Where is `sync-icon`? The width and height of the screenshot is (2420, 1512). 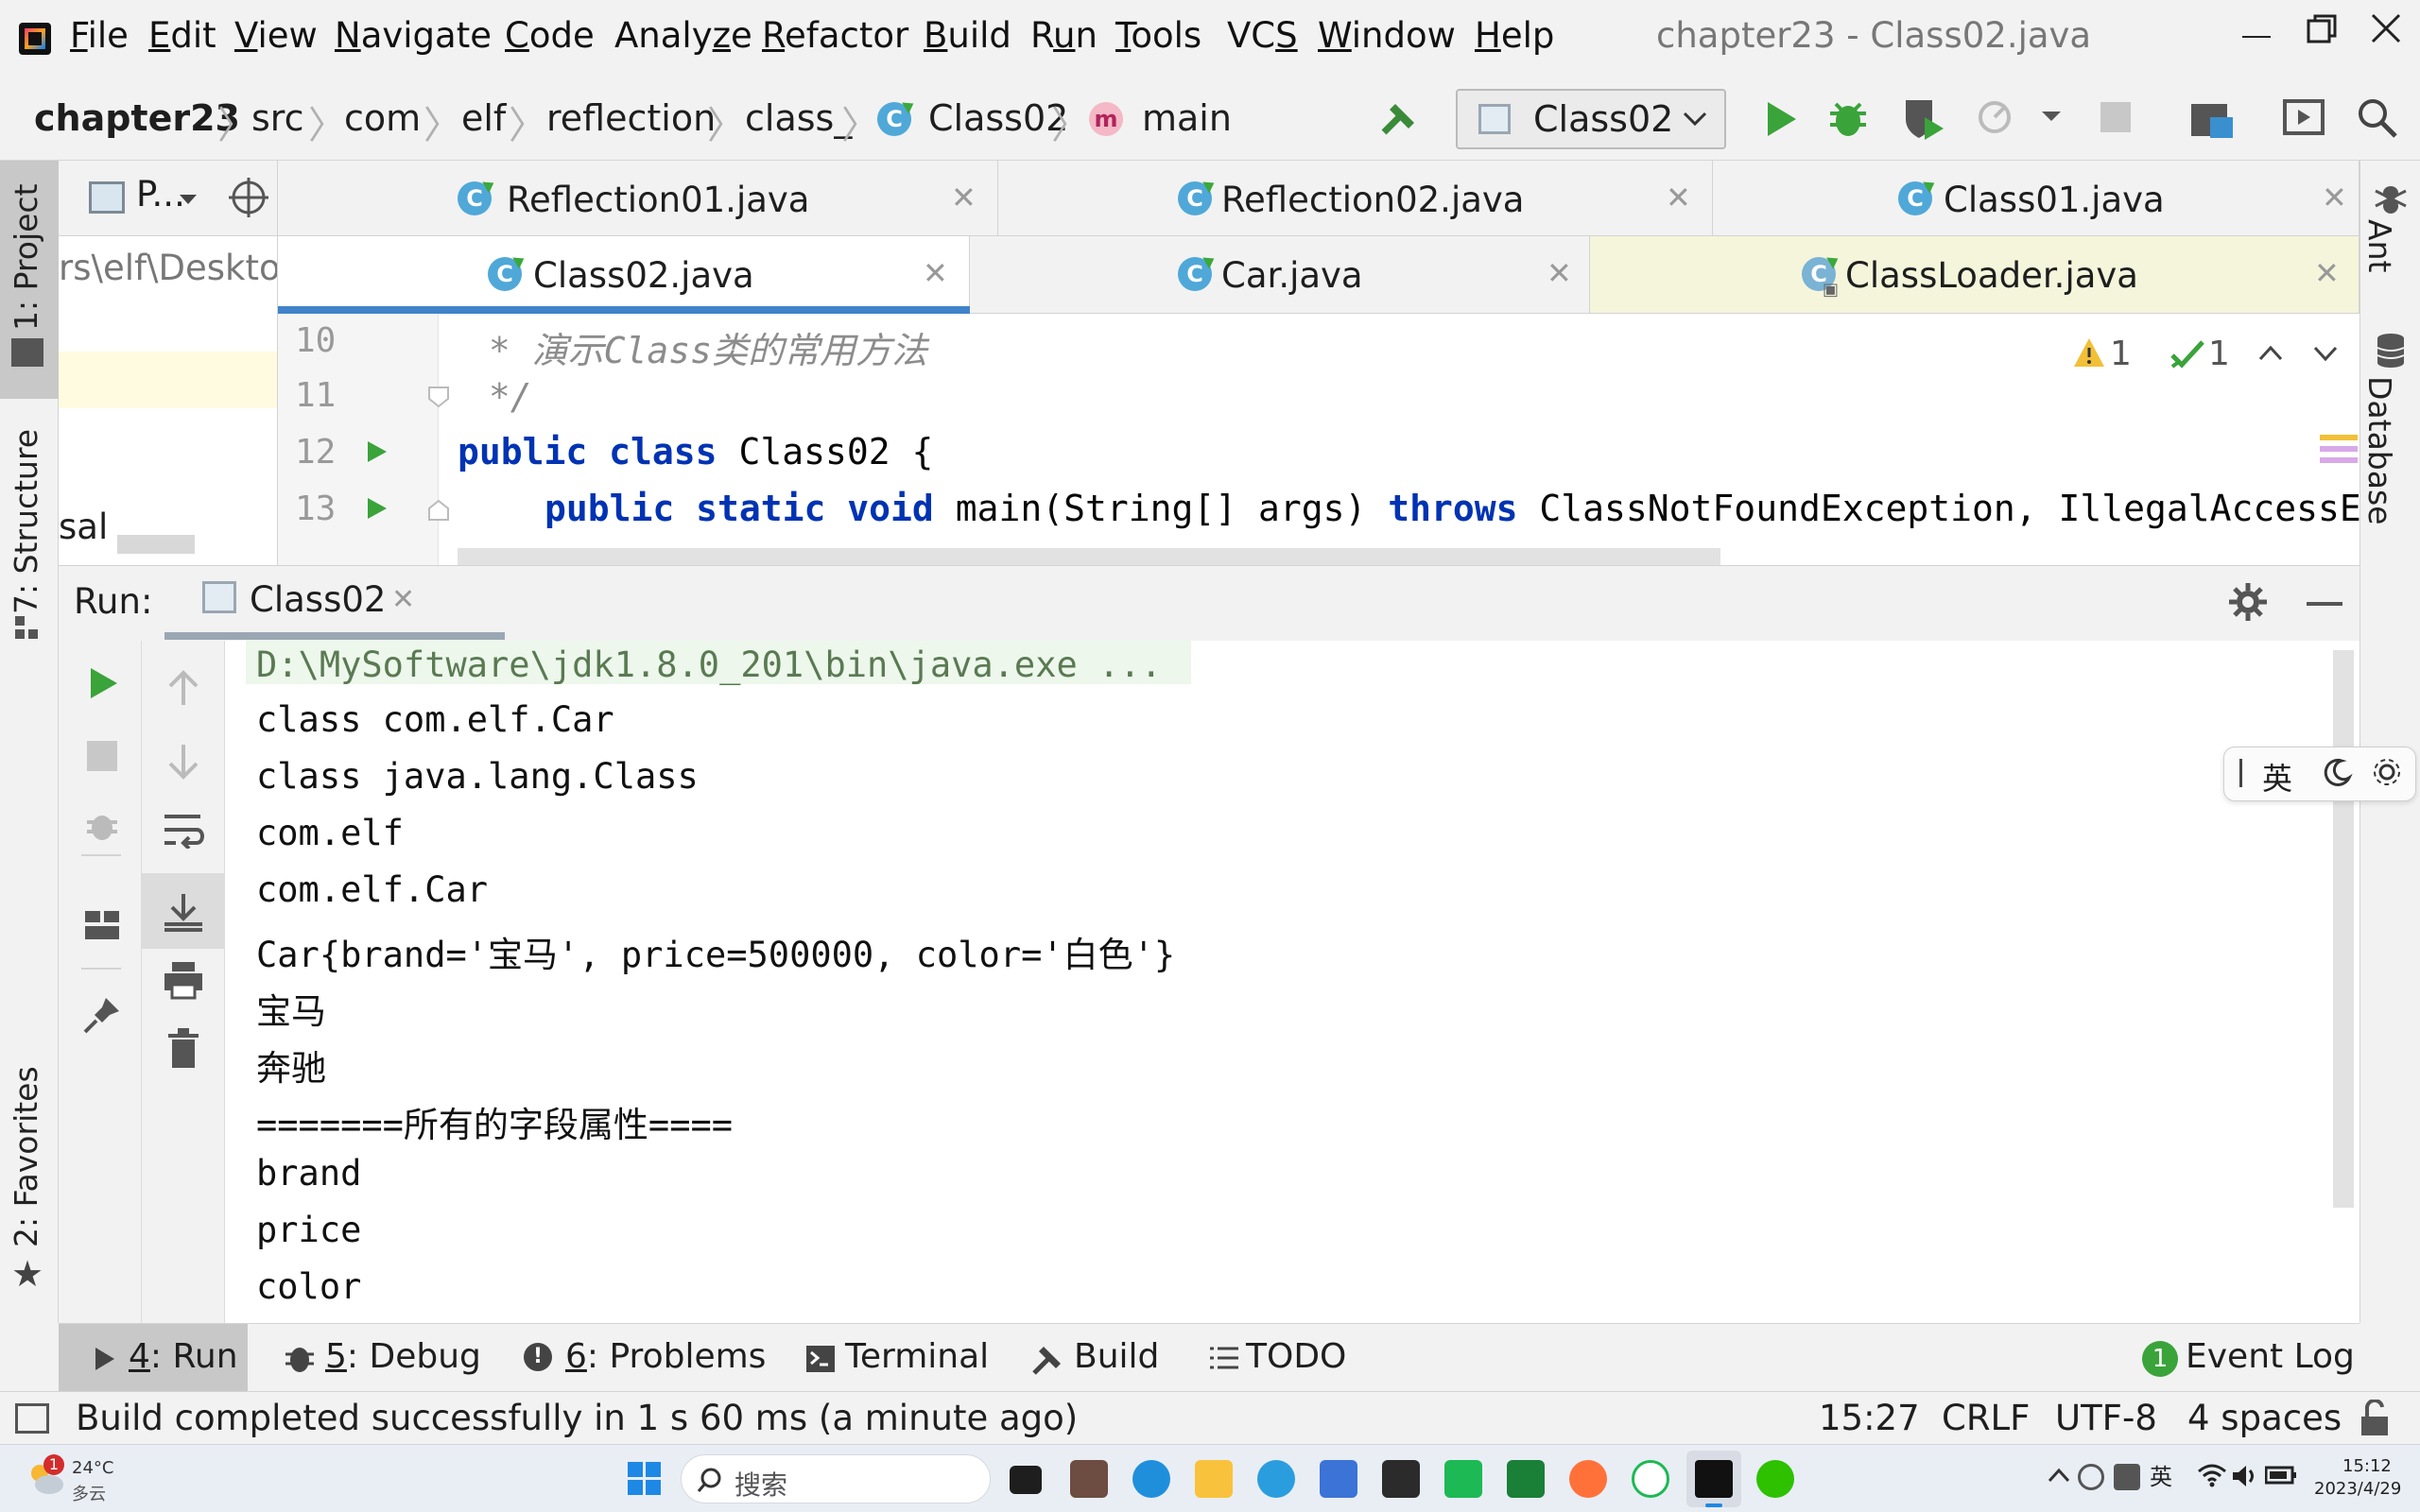
sync-icon is located at coordinates (2091, 1477).